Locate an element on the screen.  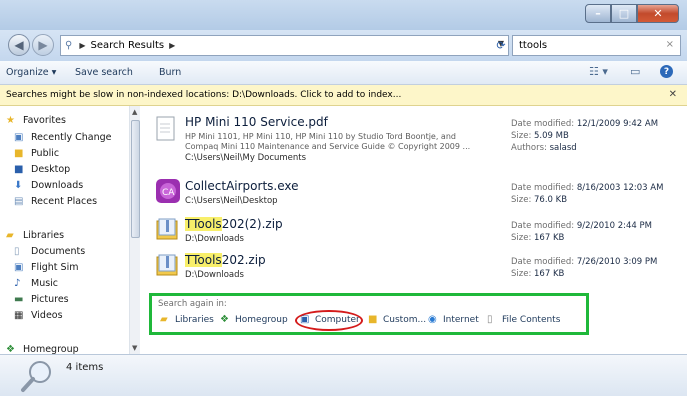
details-pane: 4 items is located at coordinates (343, 375).